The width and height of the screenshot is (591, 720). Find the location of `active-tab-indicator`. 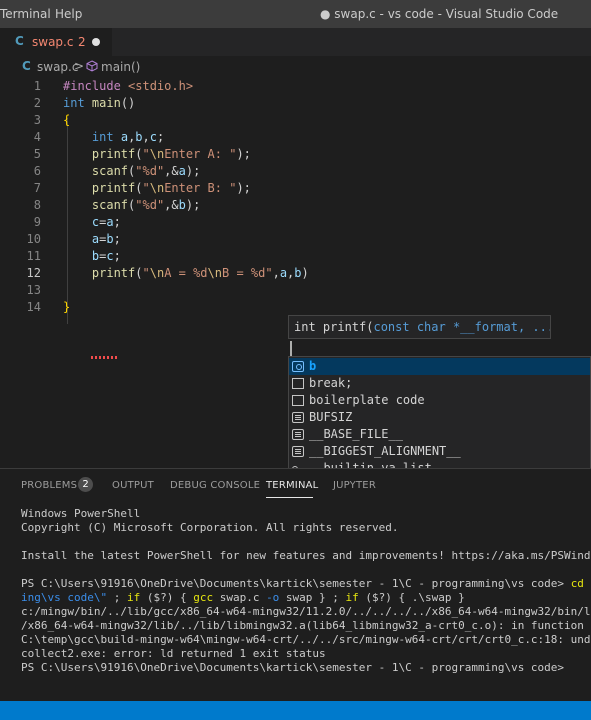

active-tab-indicator is located at coordinates (289, 497).